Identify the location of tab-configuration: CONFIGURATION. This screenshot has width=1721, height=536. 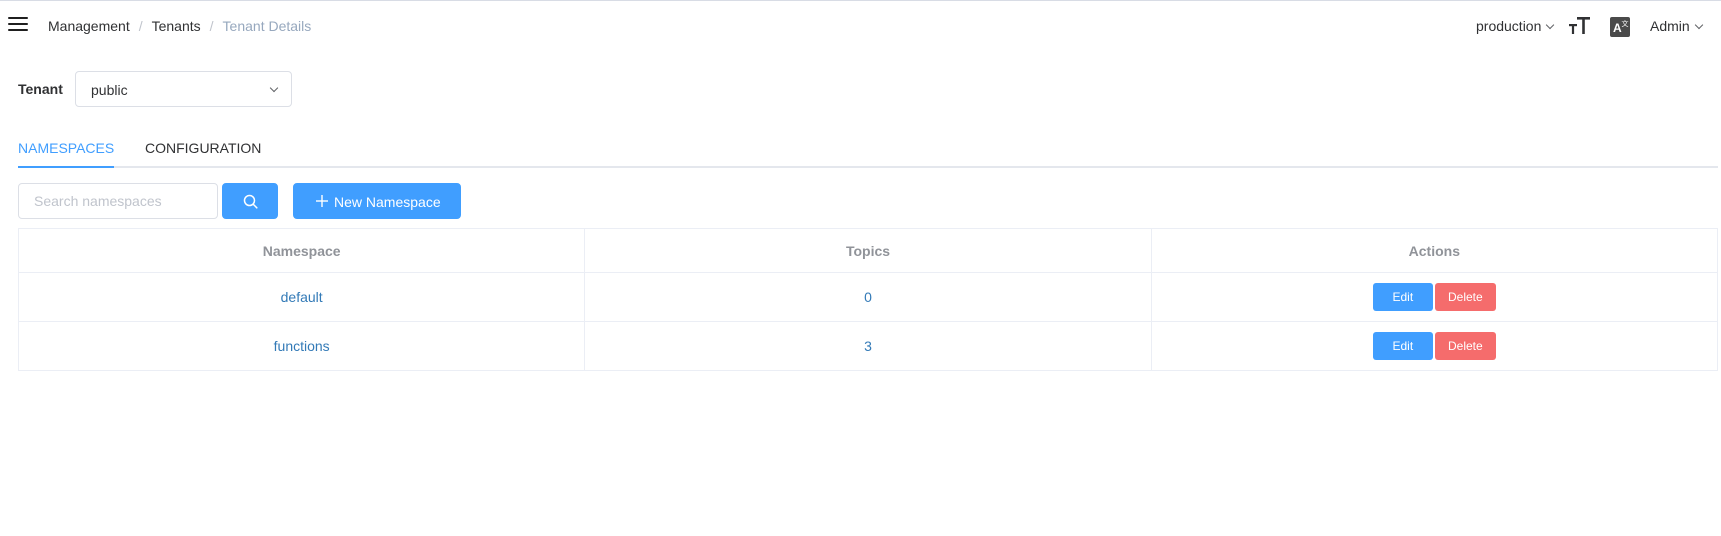
(203, 148).